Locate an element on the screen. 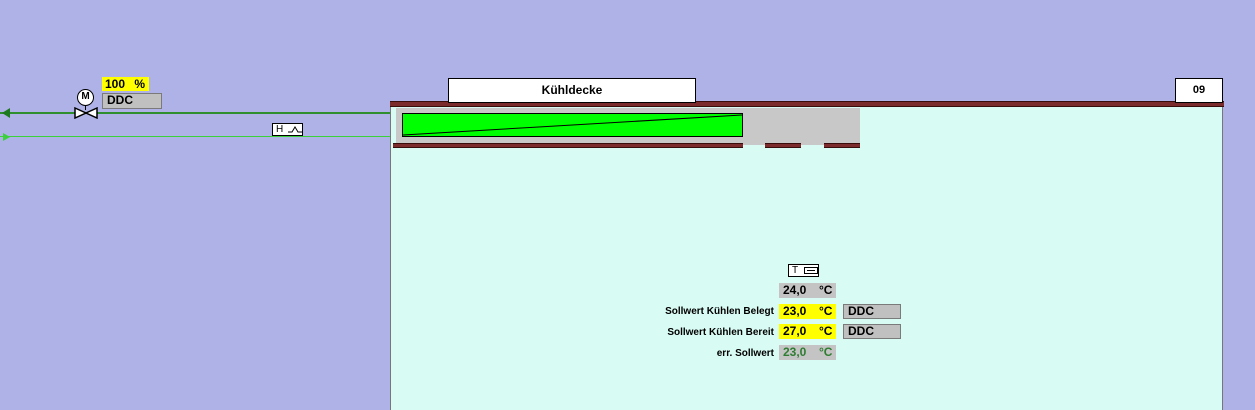 Image resolution: width=1255 pixels, height=410 pixels. setpoint-occupied-input: 23,0 °C is located at coordinates (807, 311).